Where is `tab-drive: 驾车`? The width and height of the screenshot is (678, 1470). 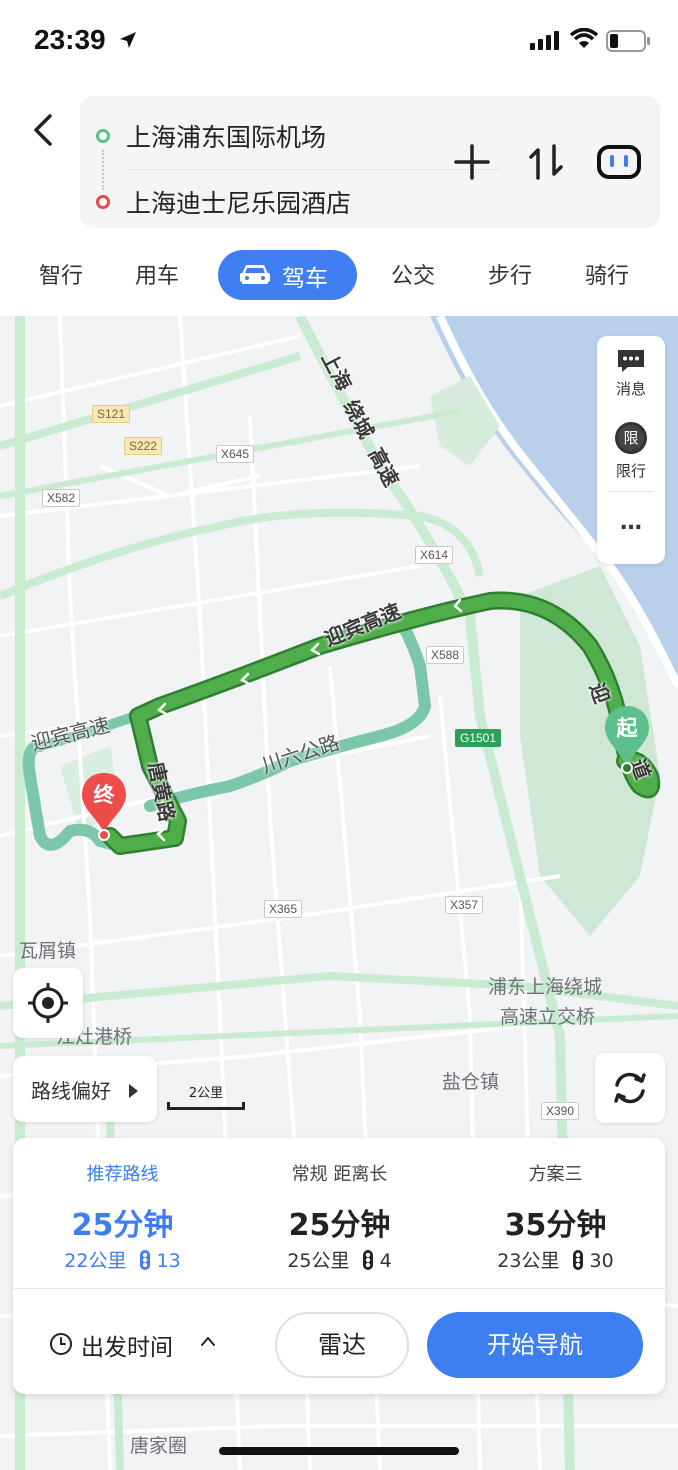 tab-drive: 驾车 is located at coordinates (287, 275).